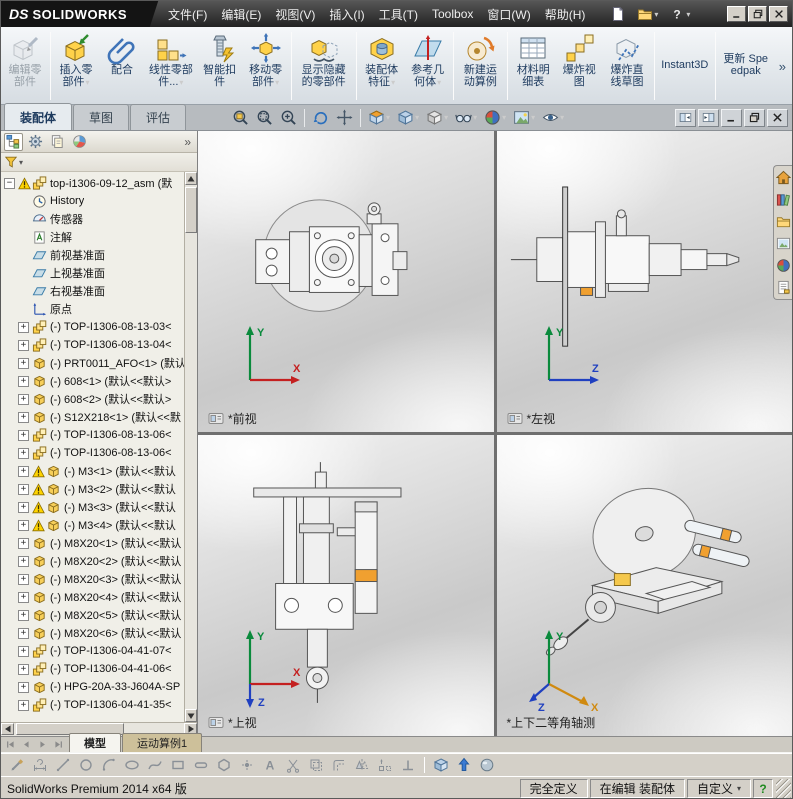 This screenshot has height=799, width=793. I want to click on tree-item: + (-) M3<3> (默认<<默认, so click(92, 507).